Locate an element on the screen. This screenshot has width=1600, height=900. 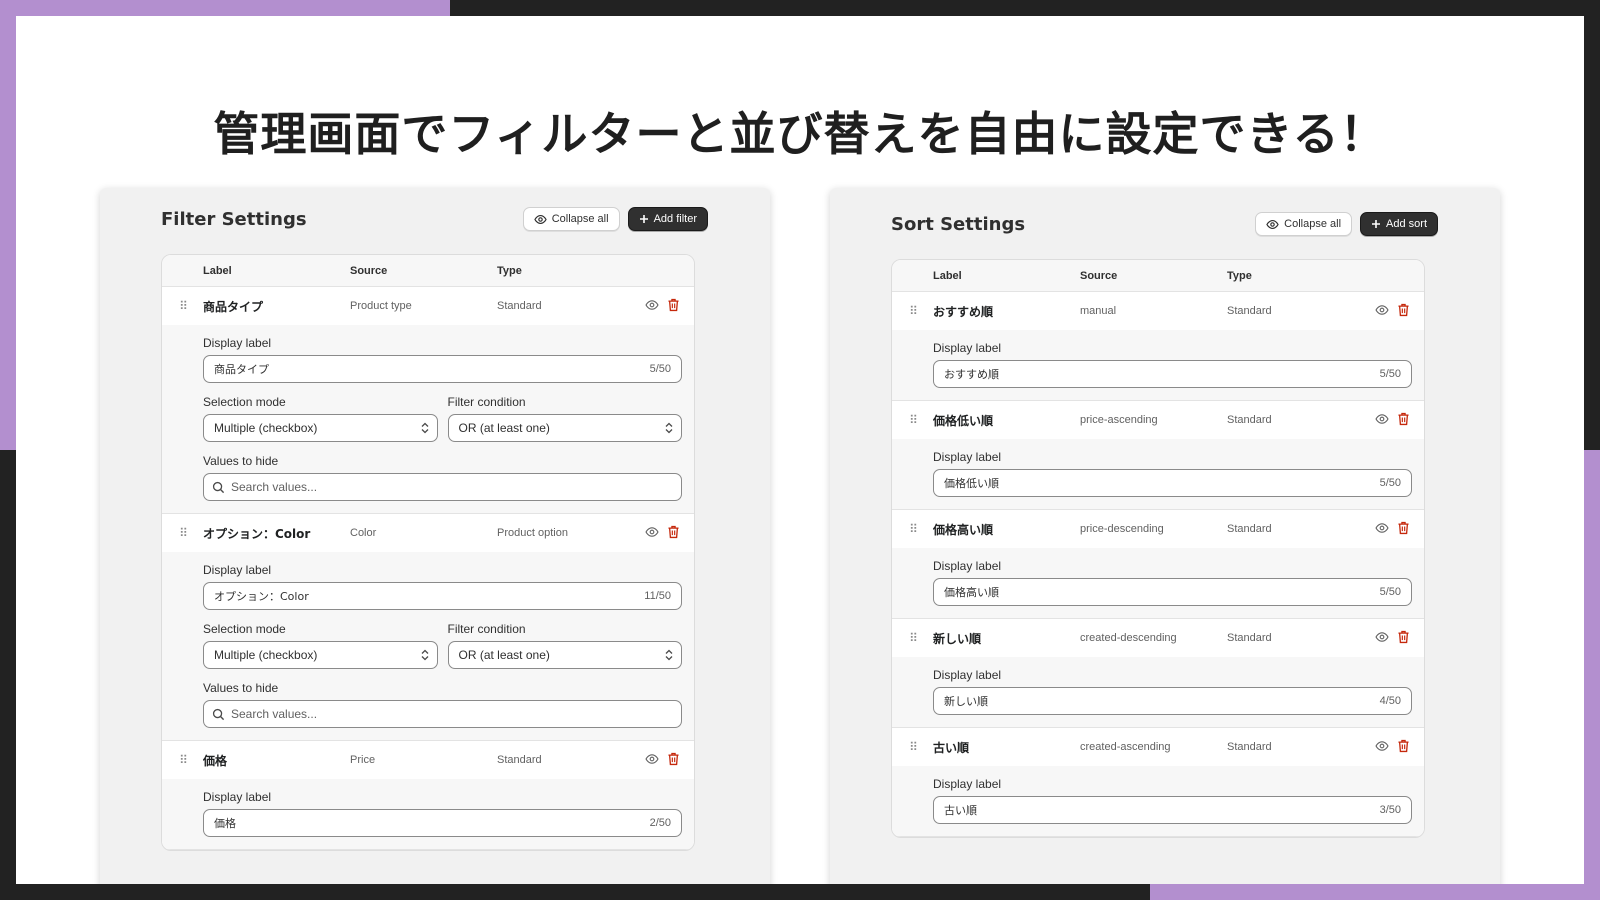
filter-row: ⠿ オプション：Color Color Product option is located at coordinates (428, 533).